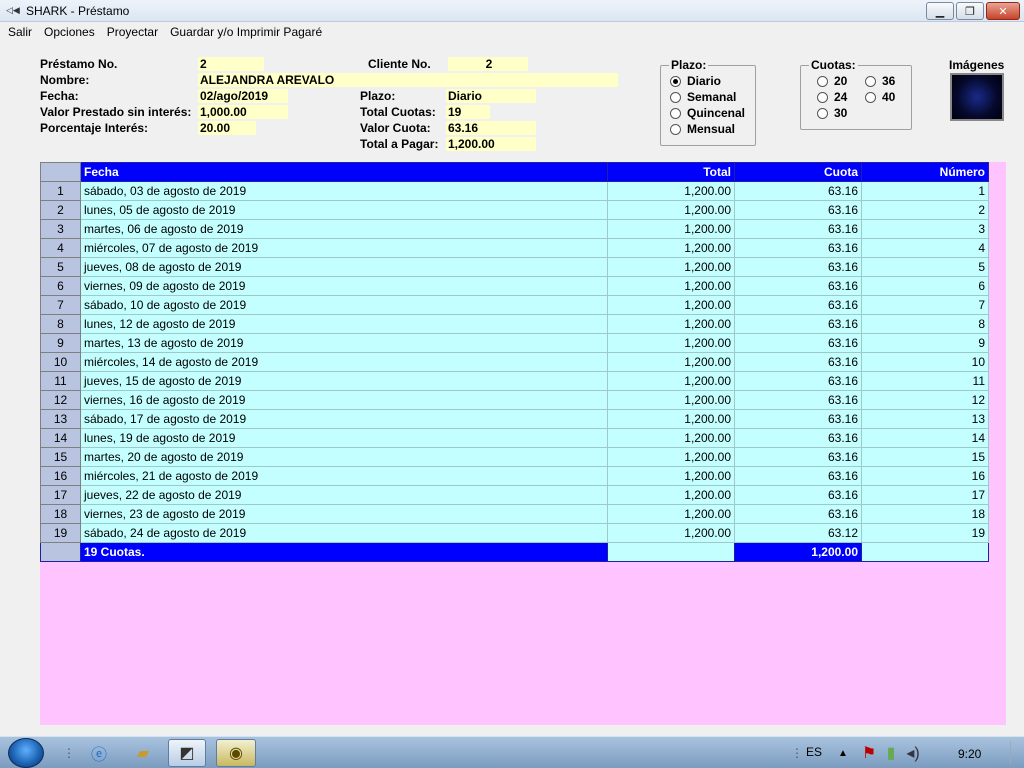 The image size is (1024, 768). What do you see at coordinates (143, 753) in the screenshot?
I see `folder-icon: ▰` at bounding box center [143, 753].